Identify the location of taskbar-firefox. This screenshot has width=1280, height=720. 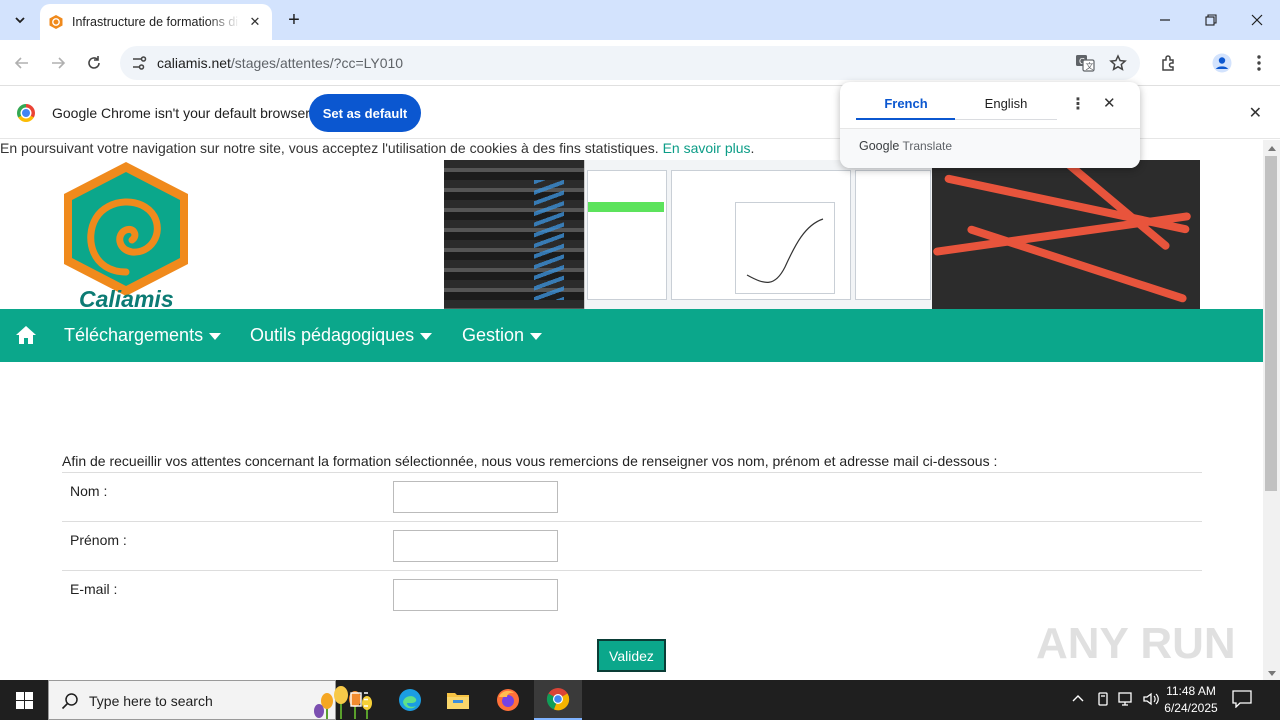
(508, 700).